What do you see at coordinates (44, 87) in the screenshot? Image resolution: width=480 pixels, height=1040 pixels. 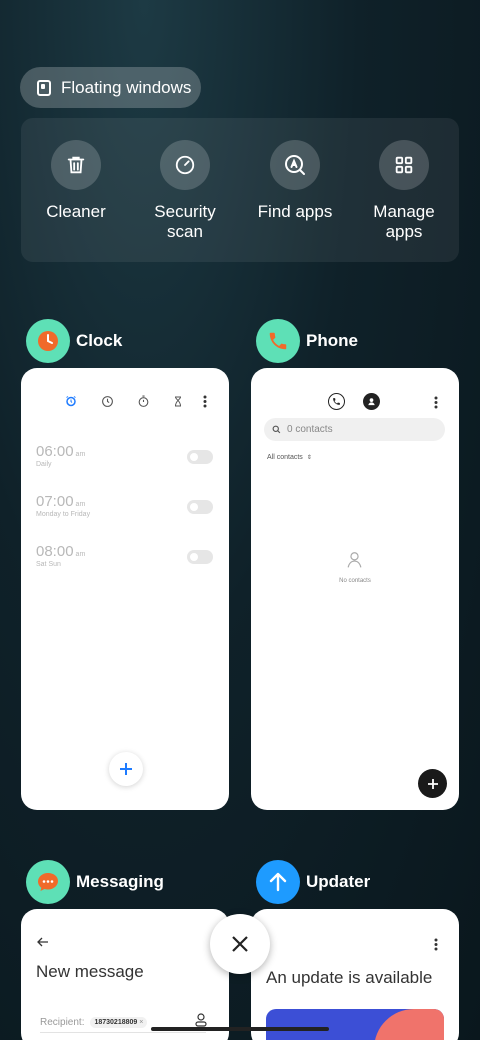 I see `floating-window-icon` at bounding box center [44, 87].